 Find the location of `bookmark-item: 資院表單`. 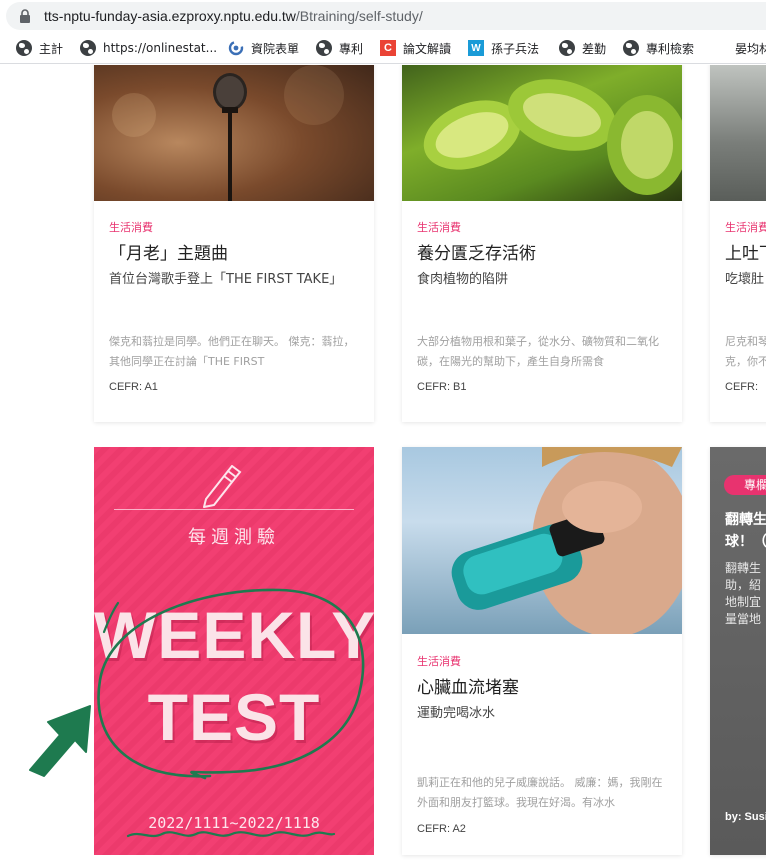

bookmark-item: 資院表單 is located at coordinates (263, 48).